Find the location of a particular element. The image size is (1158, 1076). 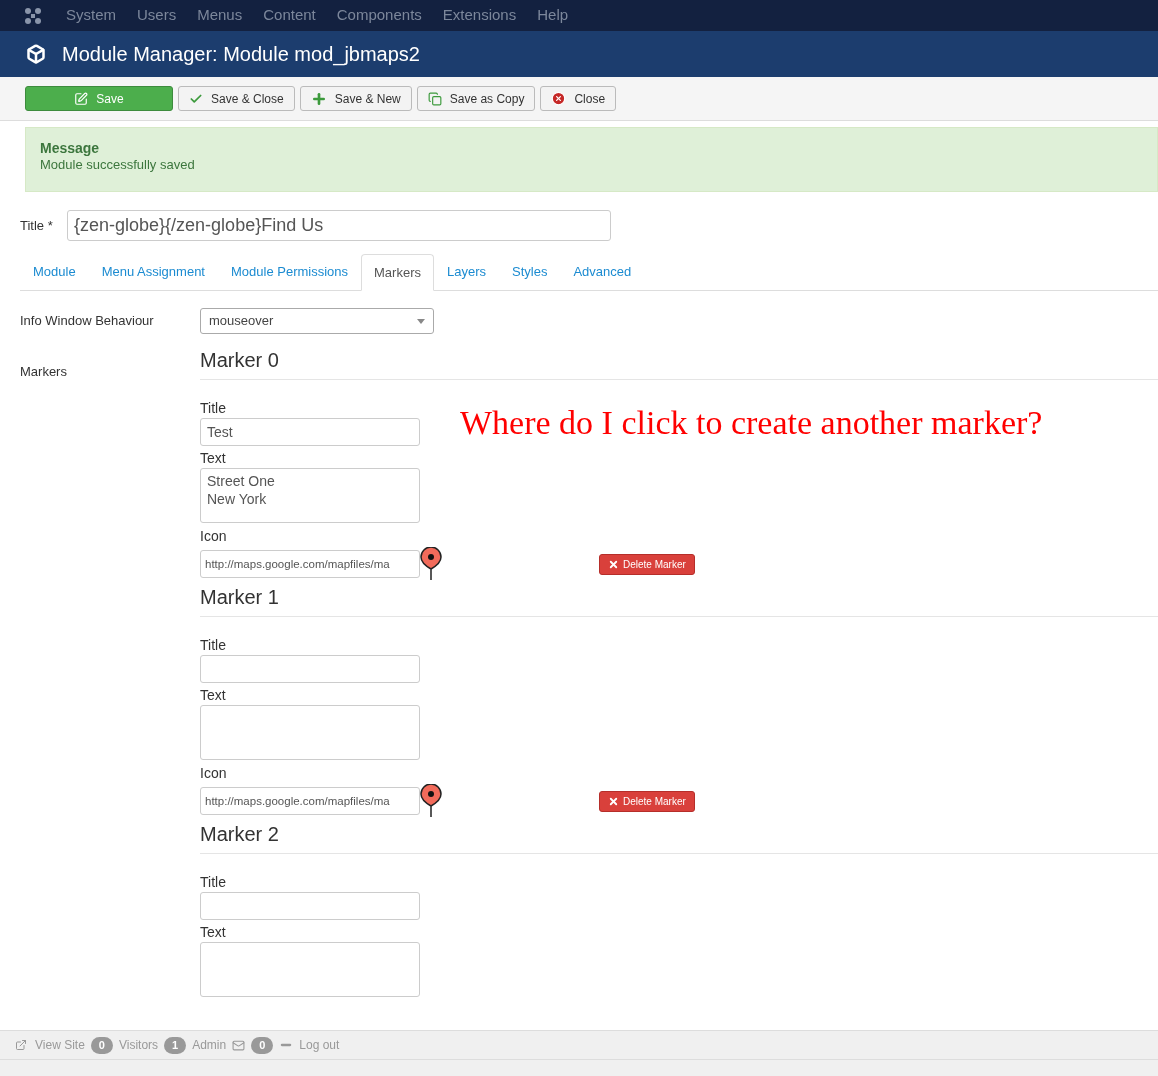

save-button: Save is located at coordinates (99, 98).